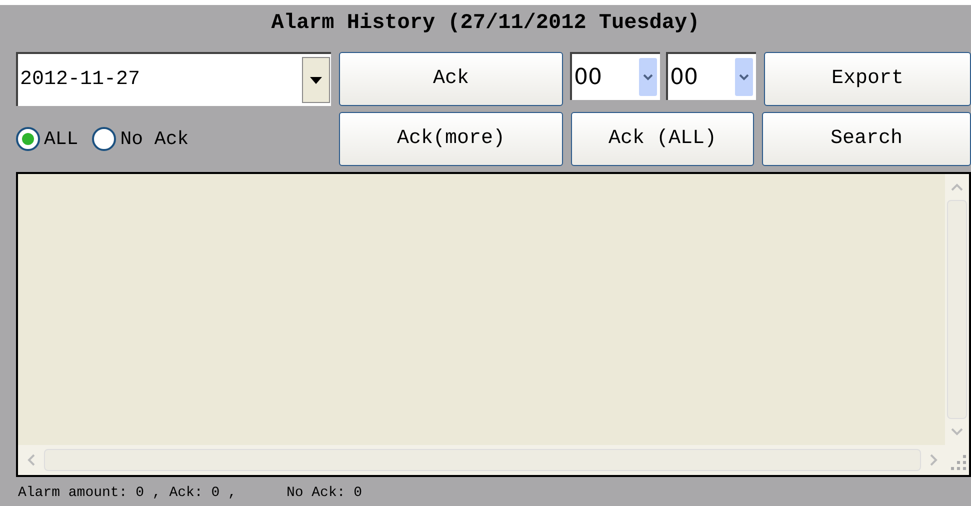 The height and width of the screenshot is (506, 971). I want to click on radio-label: ALL, so click(61, 139).